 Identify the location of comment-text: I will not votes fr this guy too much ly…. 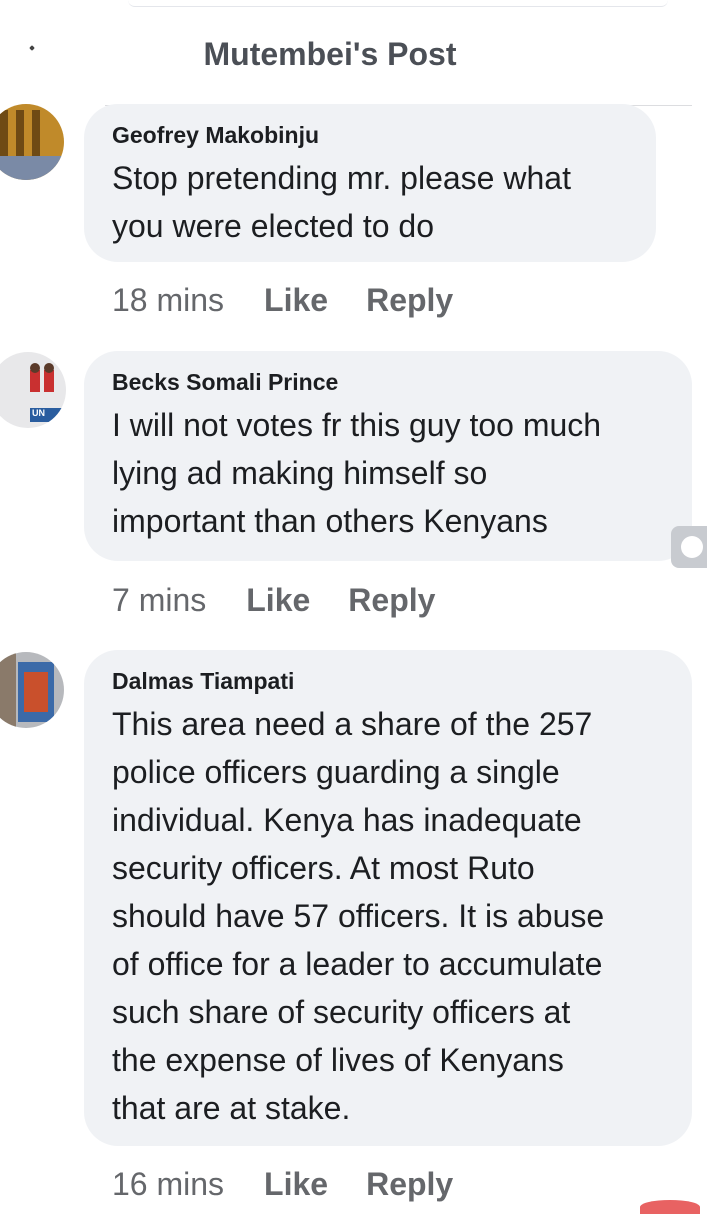
(357, 472).